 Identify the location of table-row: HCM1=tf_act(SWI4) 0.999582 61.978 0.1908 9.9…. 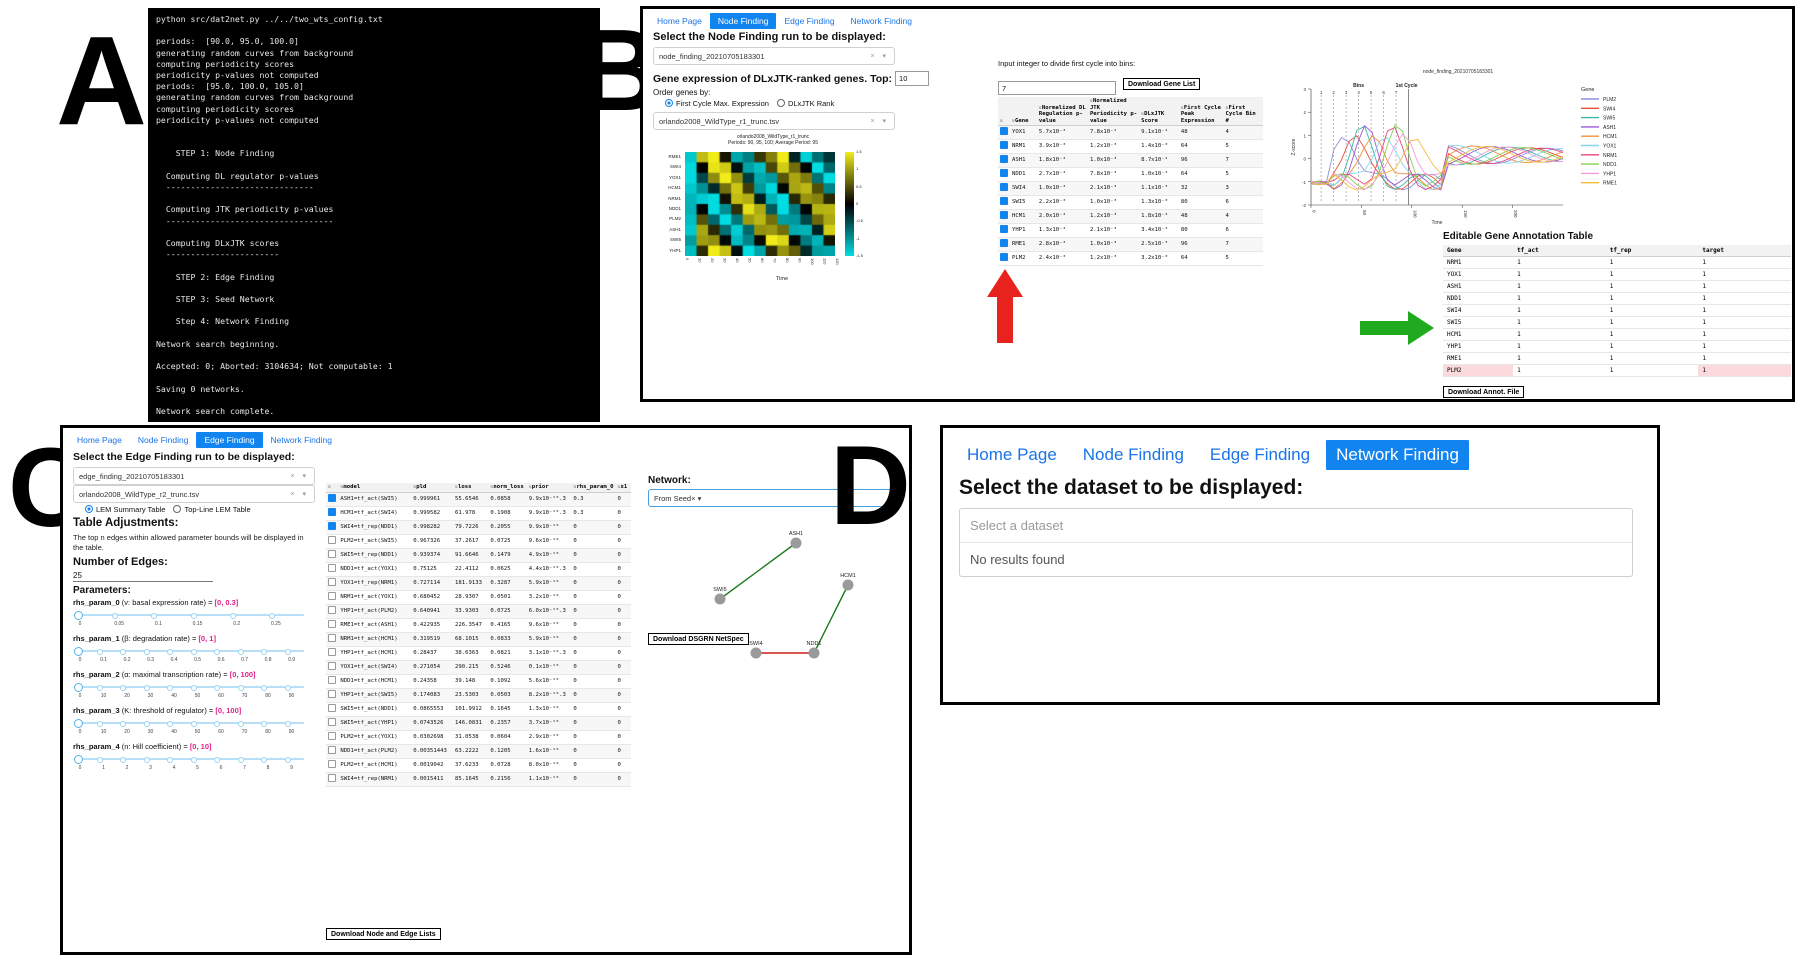
(478, 513).